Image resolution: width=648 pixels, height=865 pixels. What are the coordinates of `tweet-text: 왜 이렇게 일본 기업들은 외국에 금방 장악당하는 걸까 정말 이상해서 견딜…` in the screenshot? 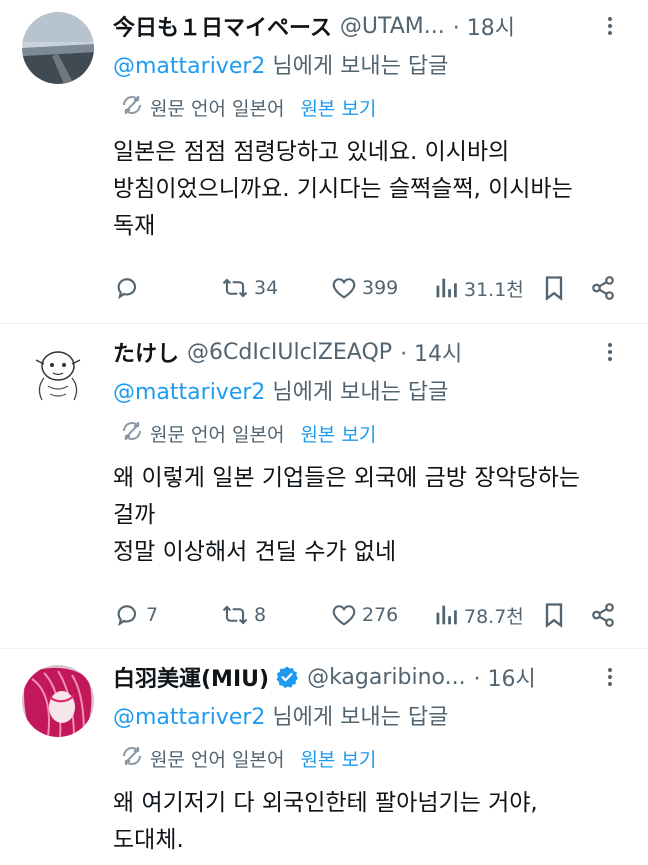 It's located at (367, 515).